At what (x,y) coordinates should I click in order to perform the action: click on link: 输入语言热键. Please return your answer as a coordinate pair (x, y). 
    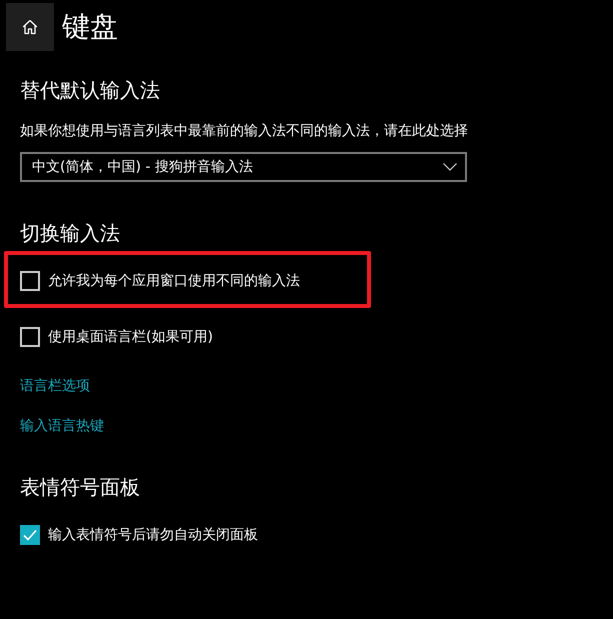
    Looking at the image, I should click on (62, 426).